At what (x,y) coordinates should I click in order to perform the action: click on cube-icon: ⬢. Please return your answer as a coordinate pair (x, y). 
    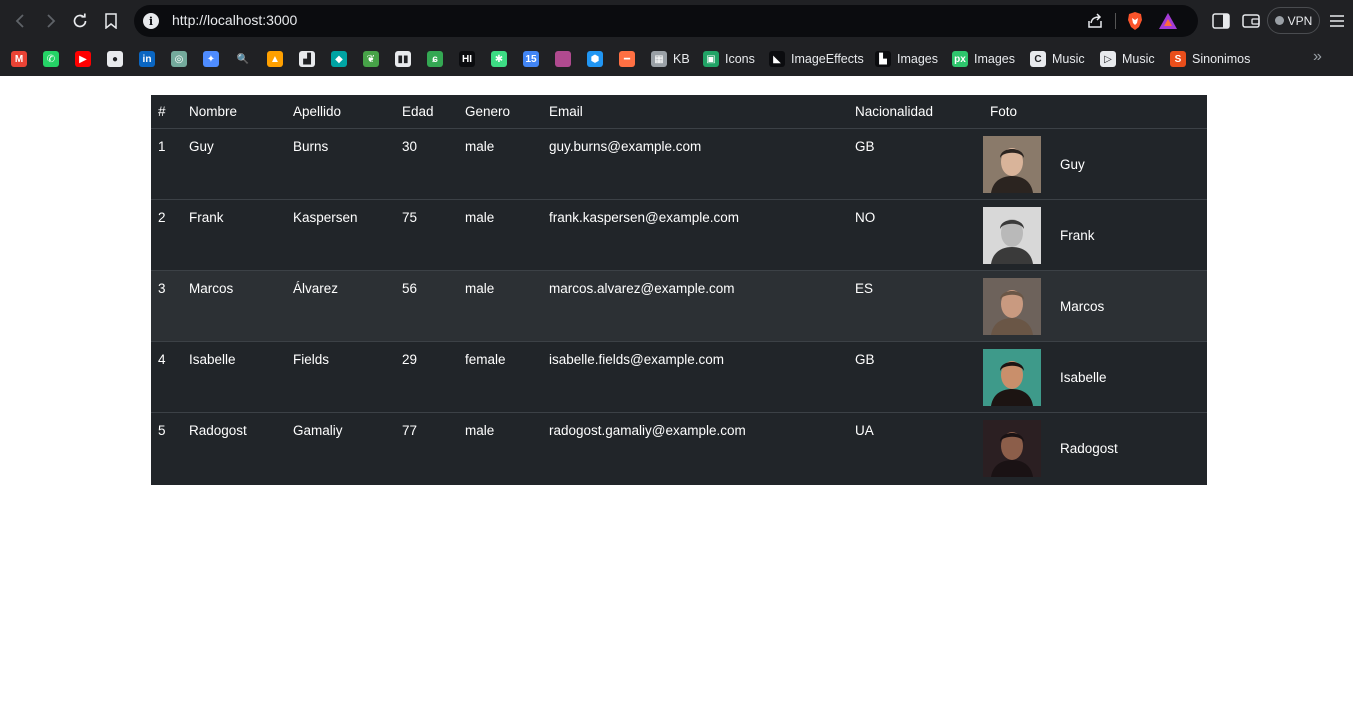
    Looking at the image, I should click on (595, 59).